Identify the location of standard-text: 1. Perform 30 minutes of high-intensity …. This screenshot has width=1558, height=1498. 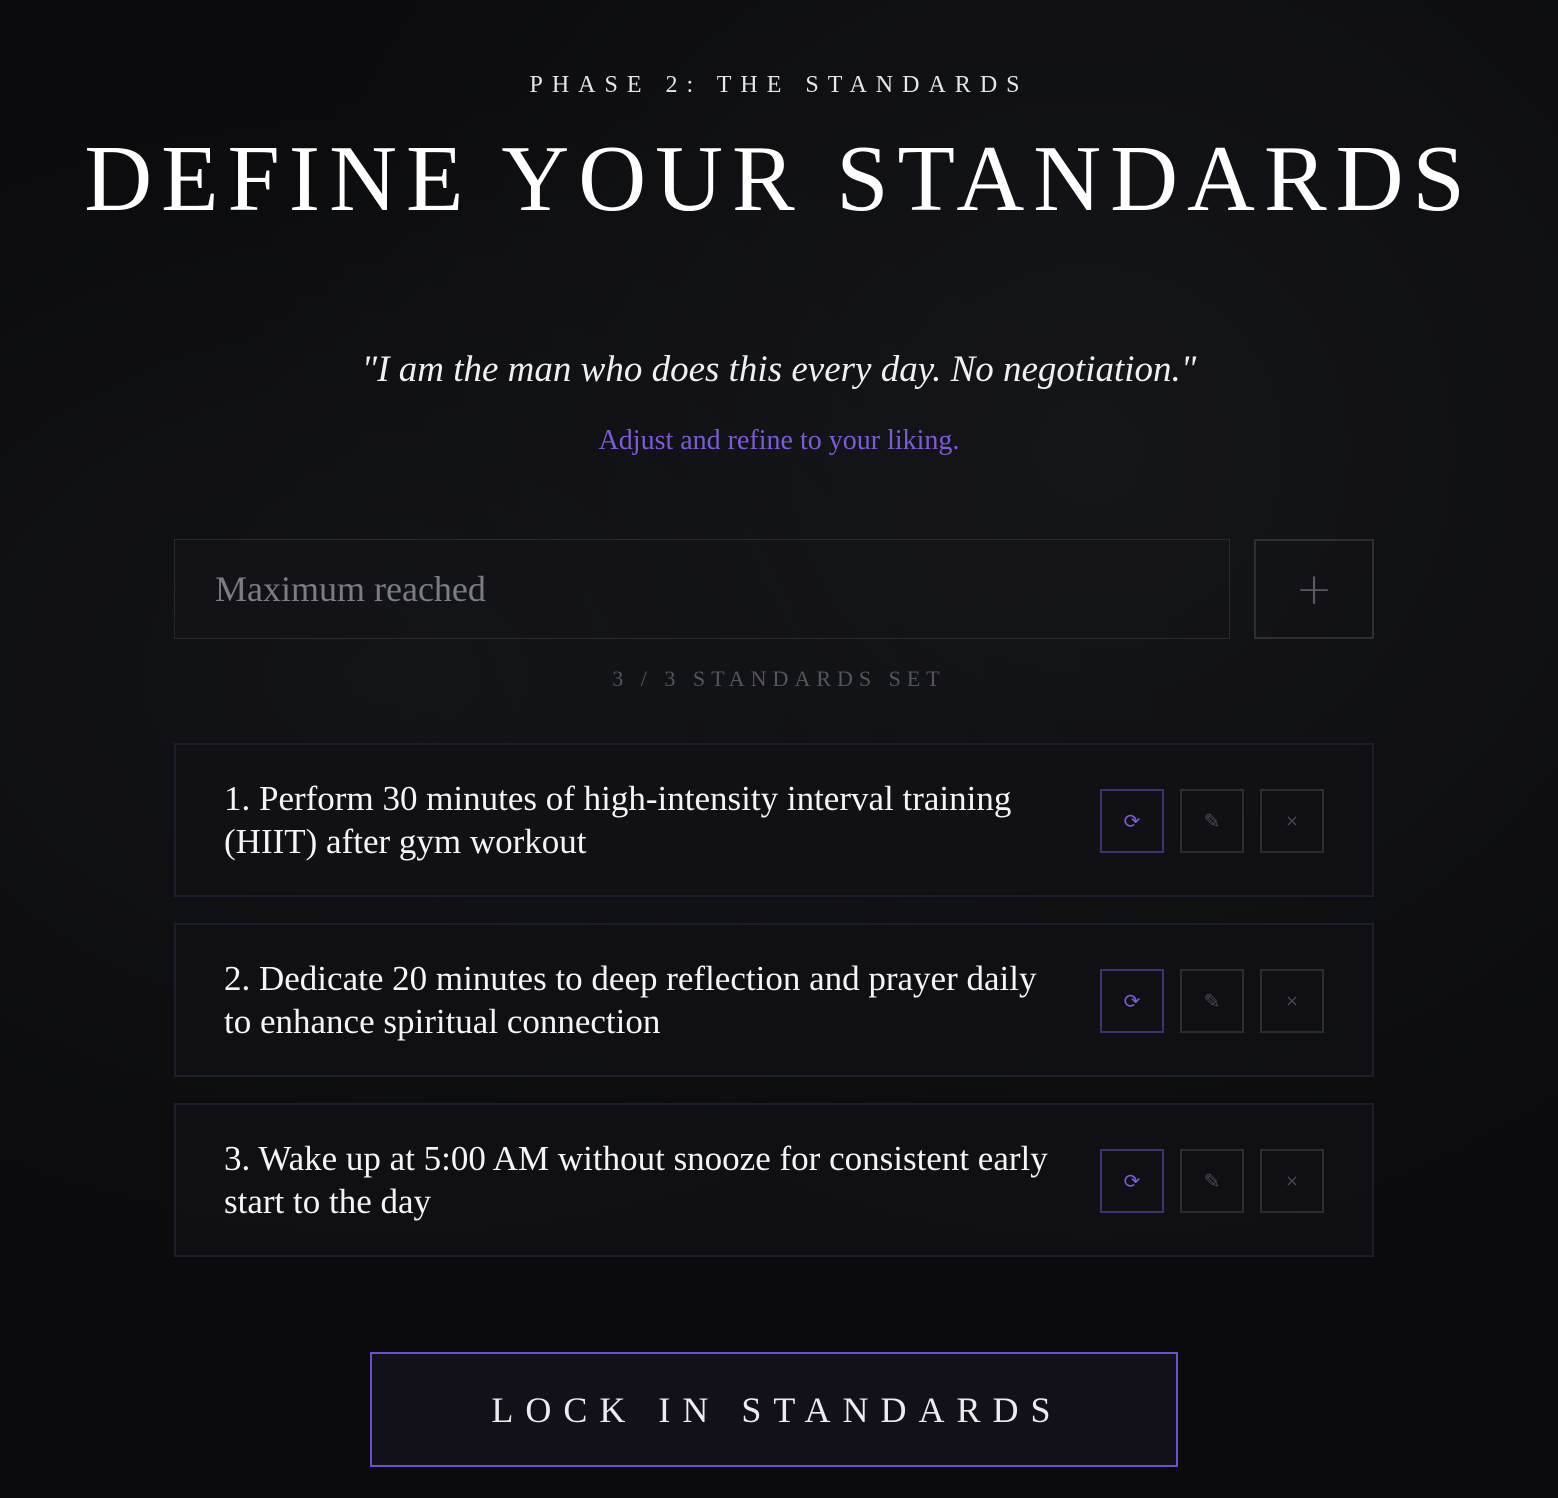
(618, 820).